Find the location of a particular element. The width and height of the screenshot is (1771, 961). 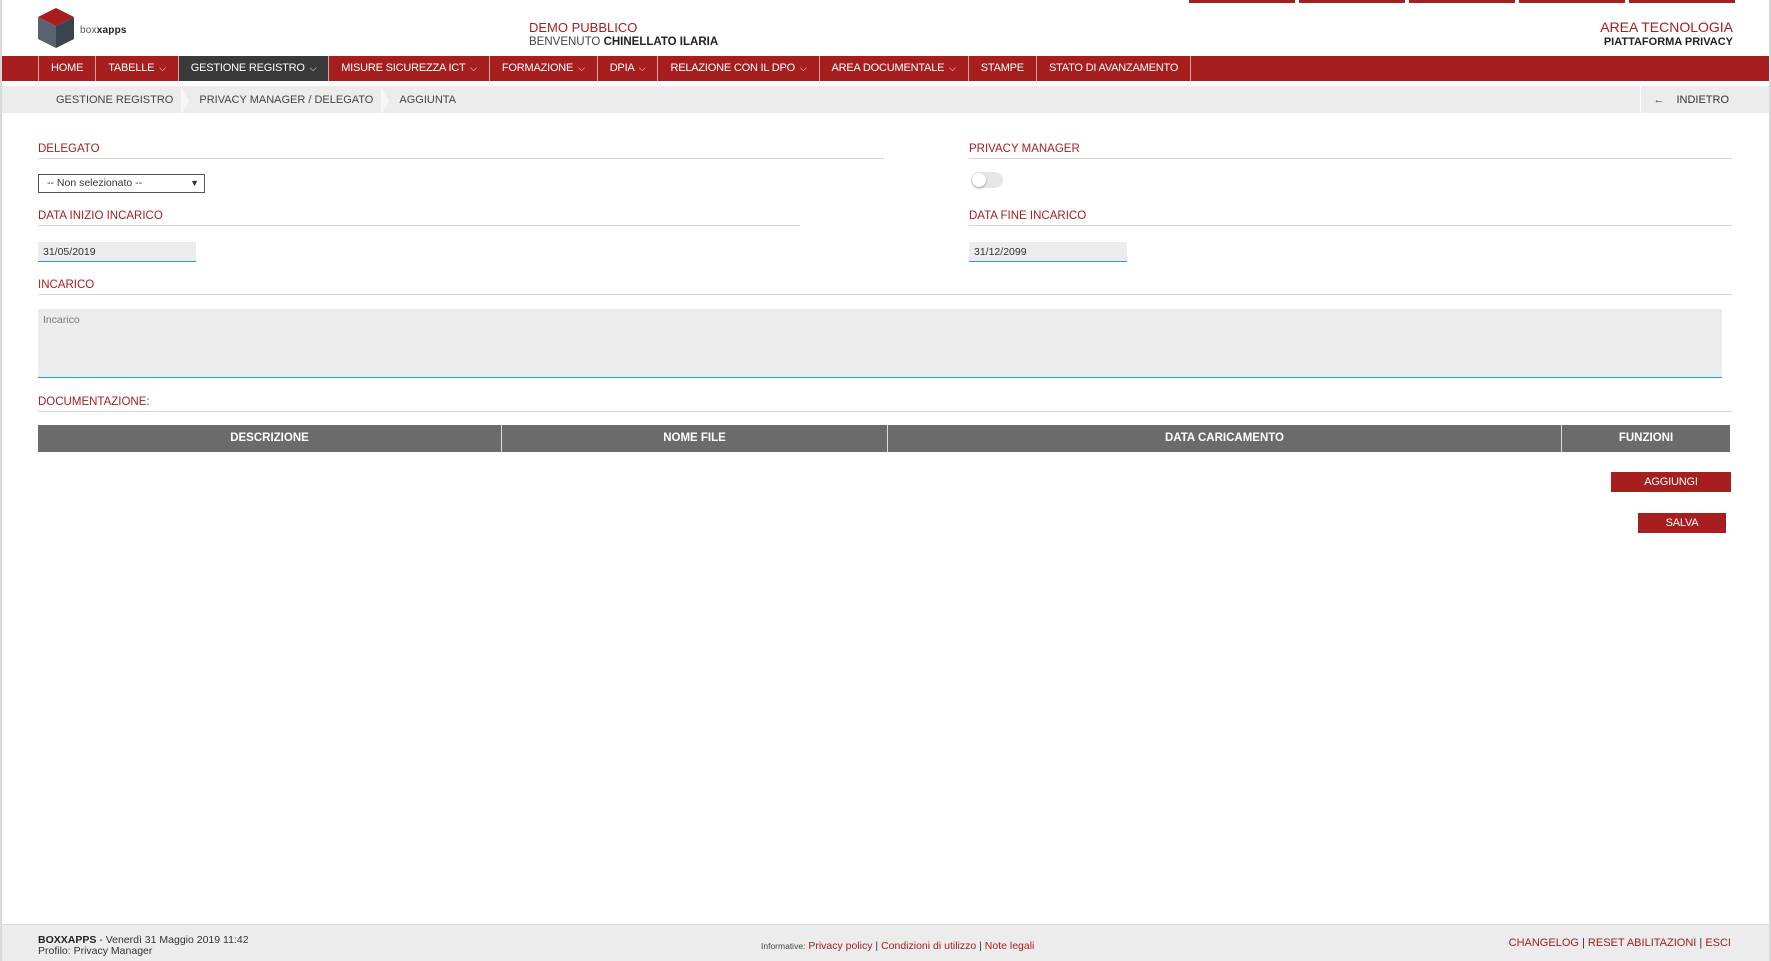

breadcrumb-item-privacy-manager: PRIVACY MANAGER / DELEGATO is located at coordinates (294, 100).